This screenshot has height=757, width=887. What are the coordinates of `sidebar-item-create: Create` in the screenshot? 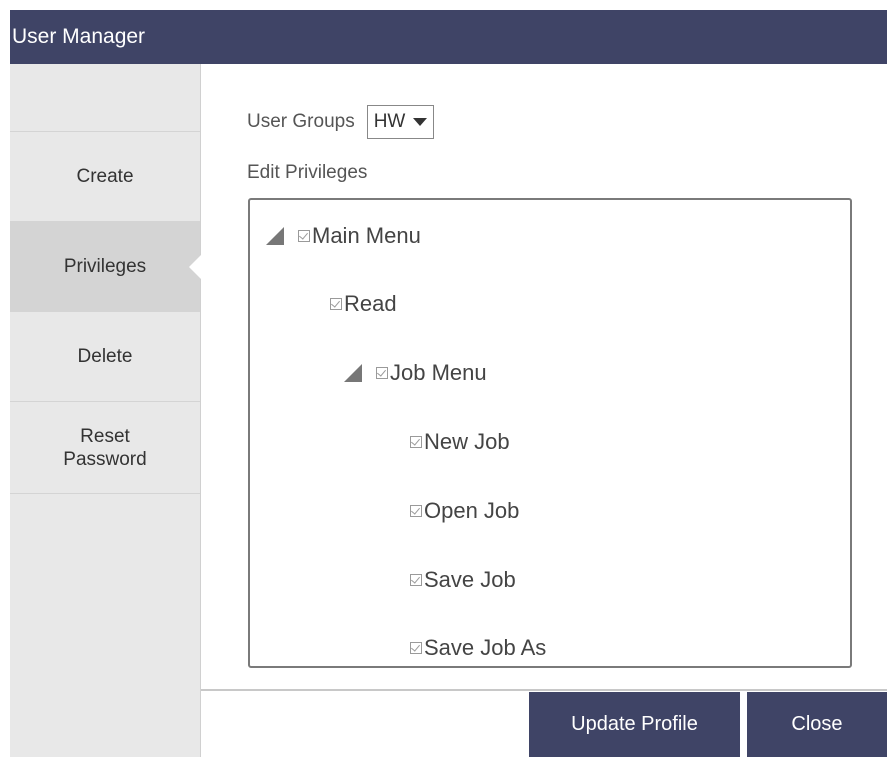 It's located at (105, 177).